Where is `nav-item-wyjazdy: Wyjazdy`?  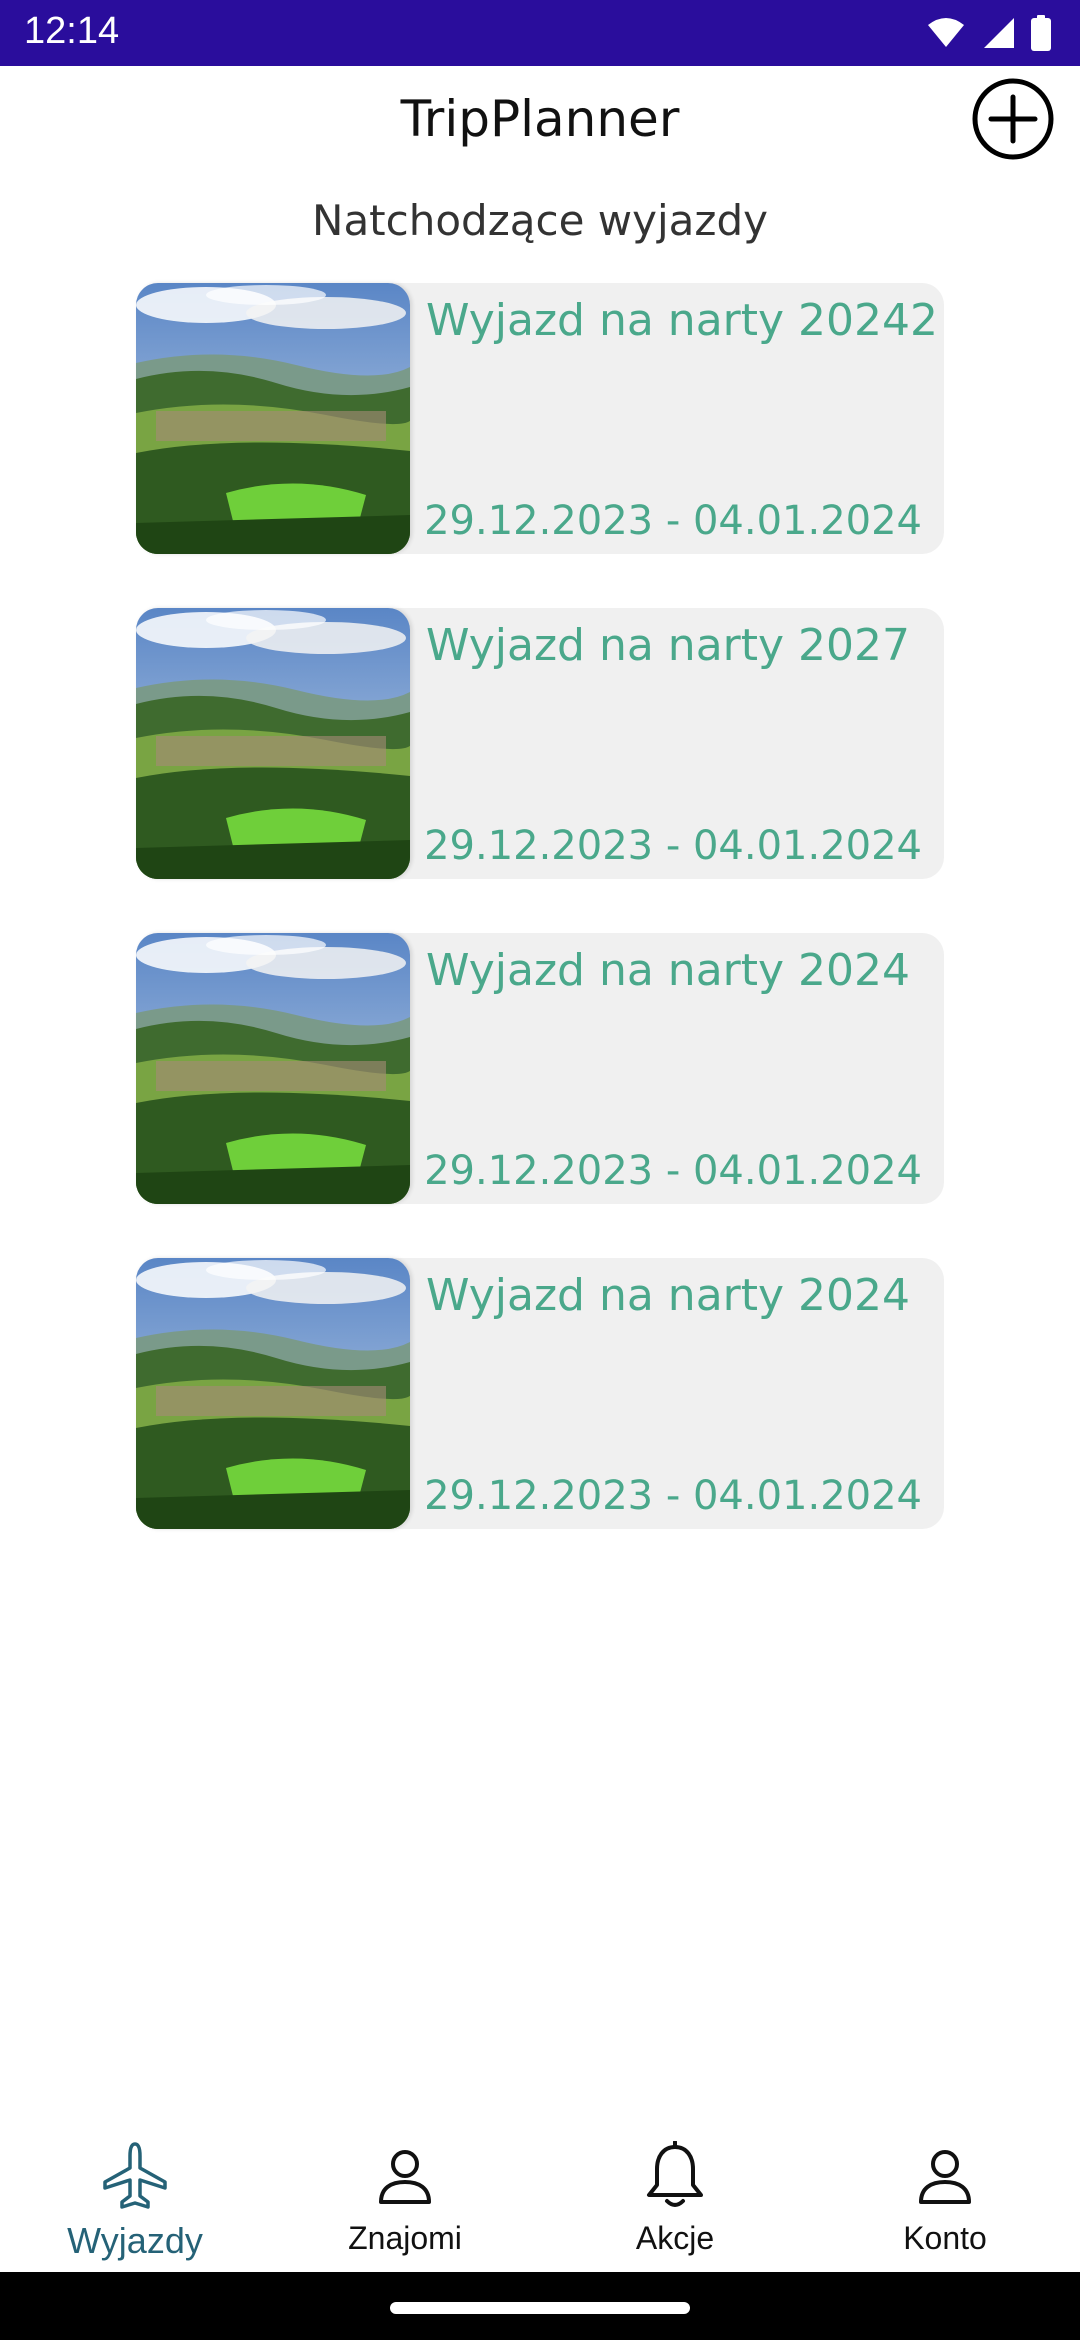 nav-item-wyjazdy: Wyjazdy is located at coordinates (135, 2196).